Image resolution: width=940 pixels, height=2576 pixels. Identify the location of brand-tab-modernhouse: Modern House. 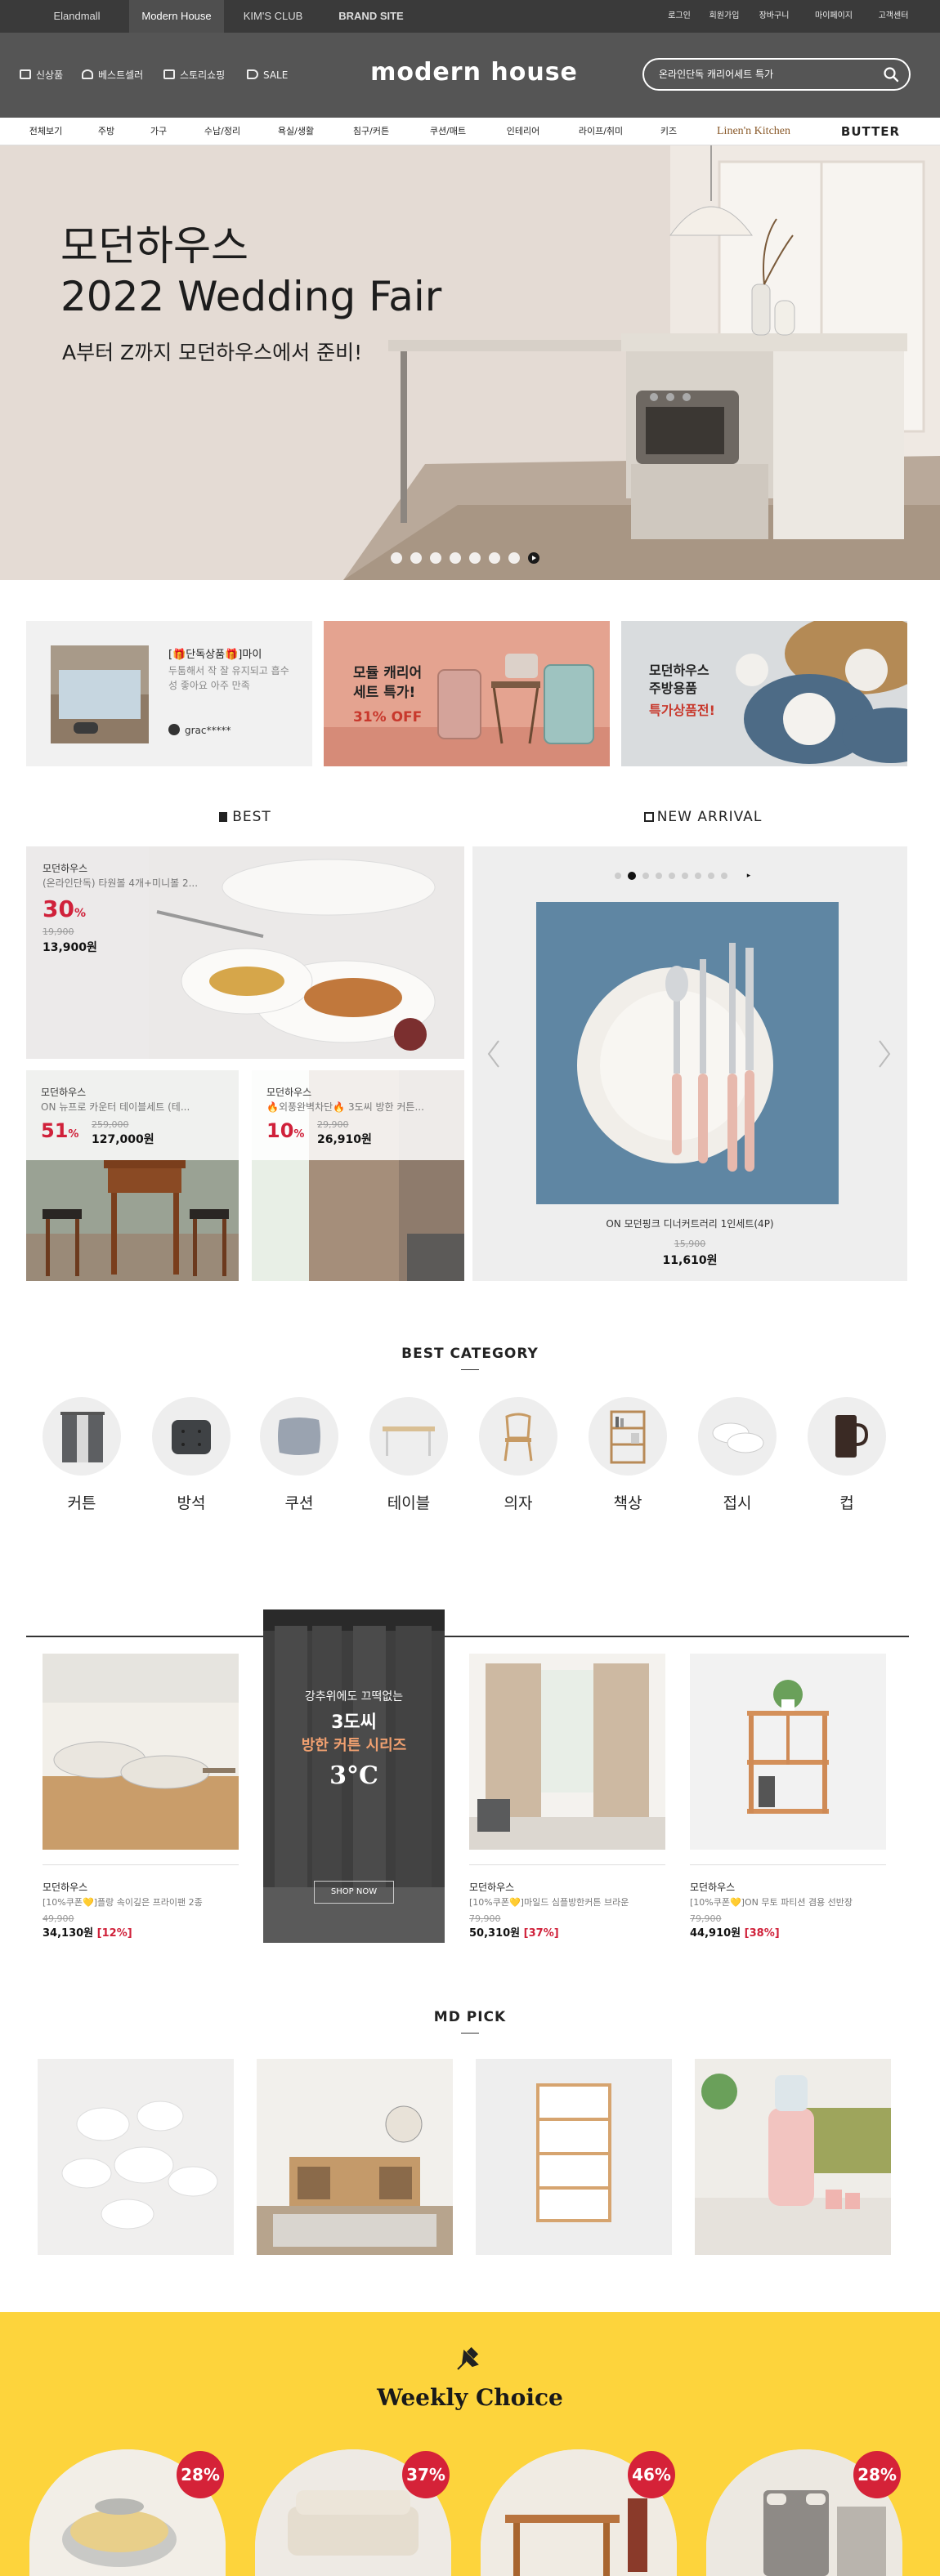
(176, 17).